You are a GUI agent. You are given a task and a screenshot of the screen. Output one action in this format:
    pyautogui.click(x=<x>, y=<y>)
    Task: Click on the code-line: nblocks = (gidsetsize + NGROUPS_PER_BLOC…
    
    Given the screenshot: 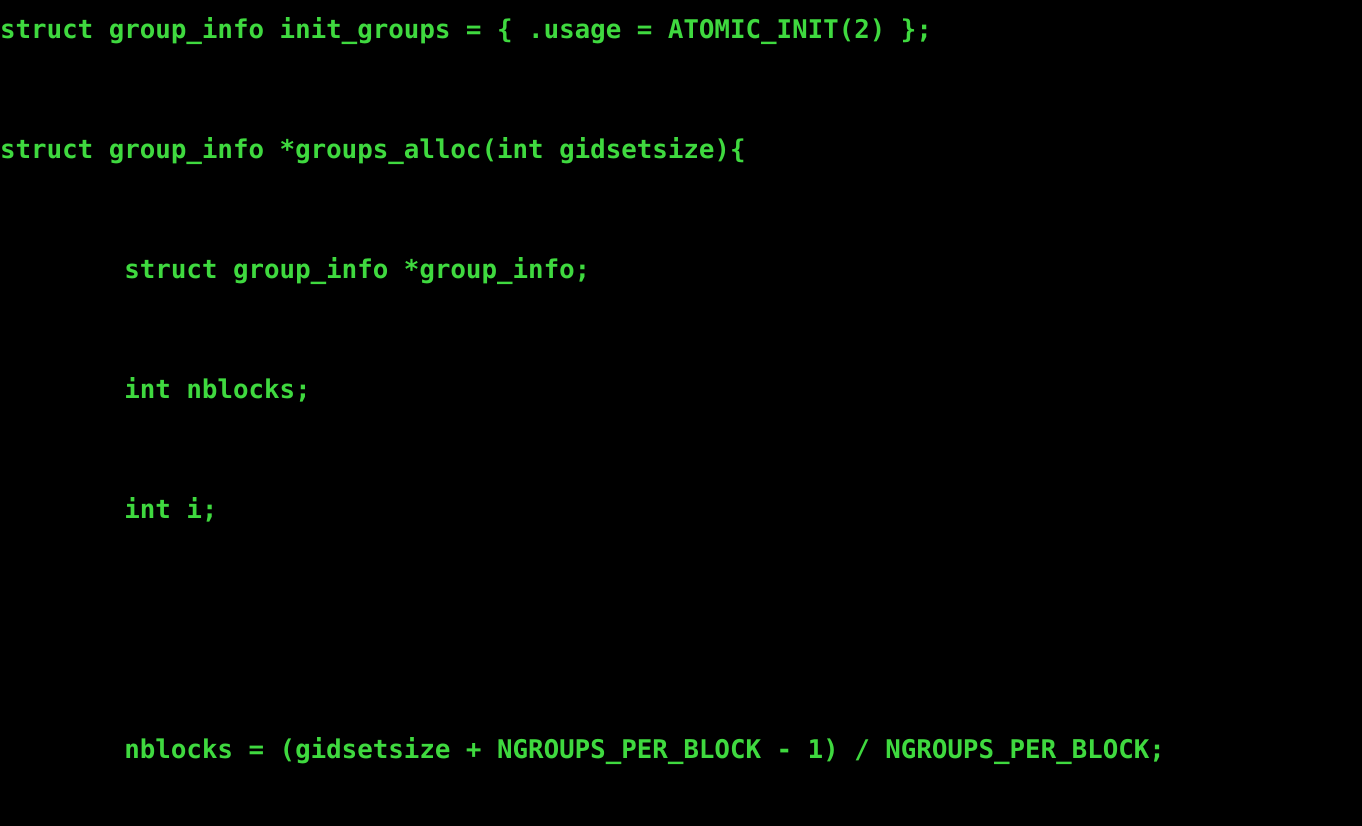 What is the action you would take?
    pyautogui.click(x=582, y=750)
    